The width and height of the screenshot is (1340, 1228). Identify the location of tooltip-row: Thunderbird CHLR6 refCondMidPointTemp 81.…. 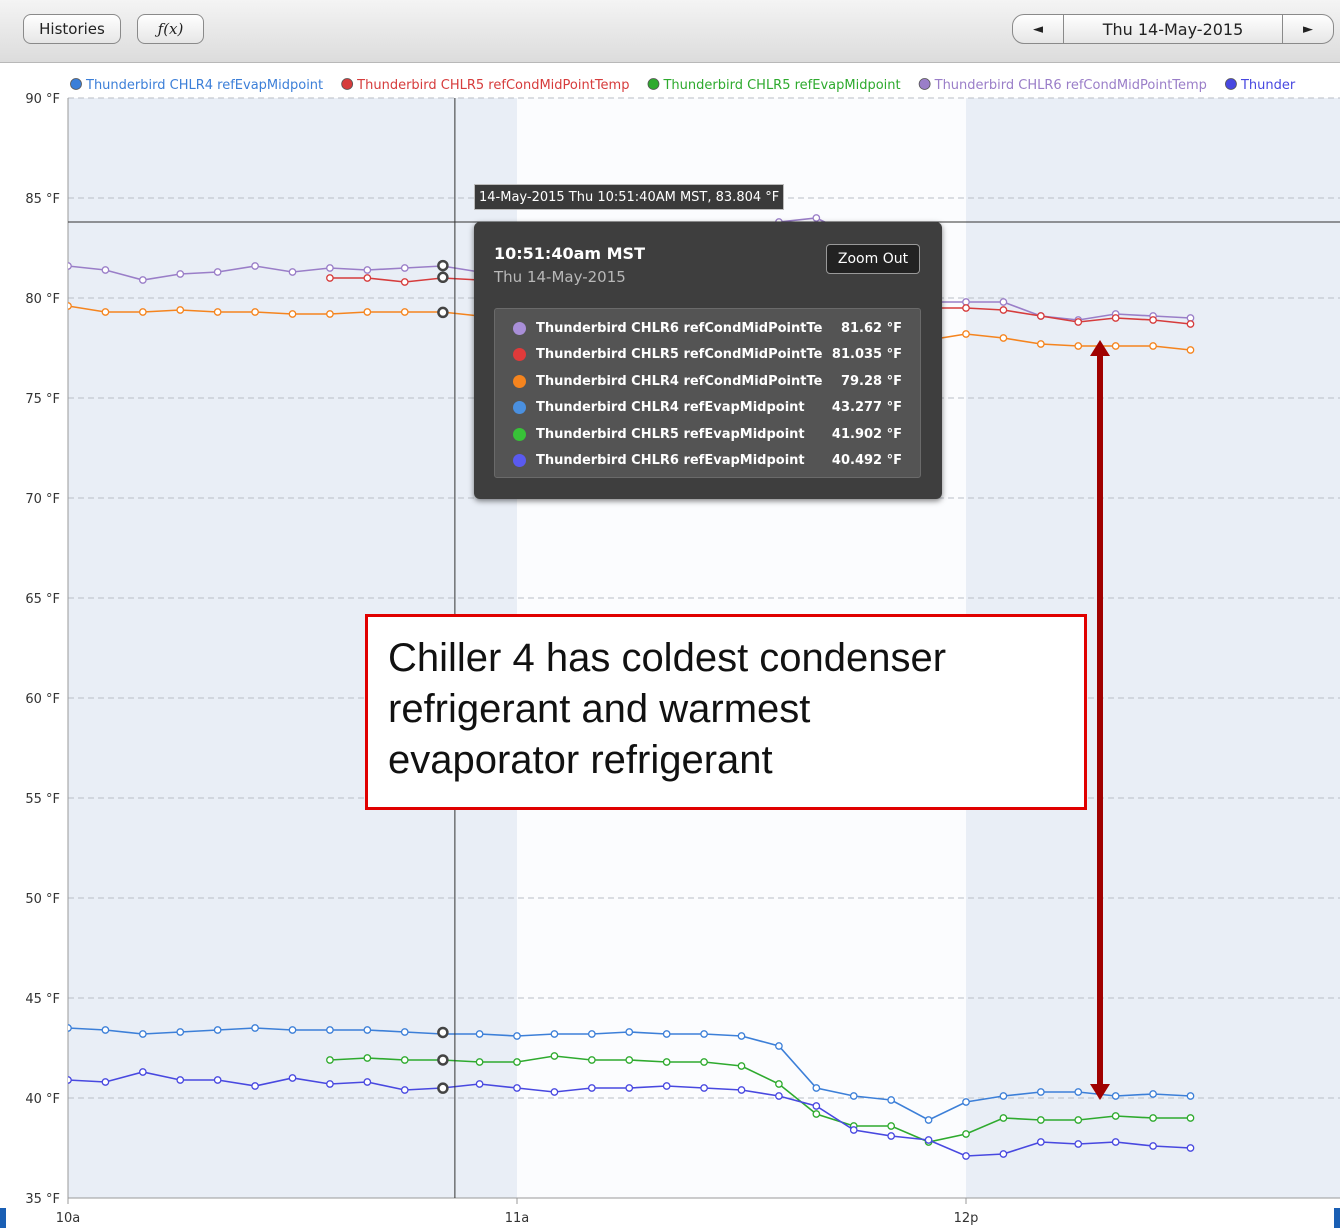
(707, 328).